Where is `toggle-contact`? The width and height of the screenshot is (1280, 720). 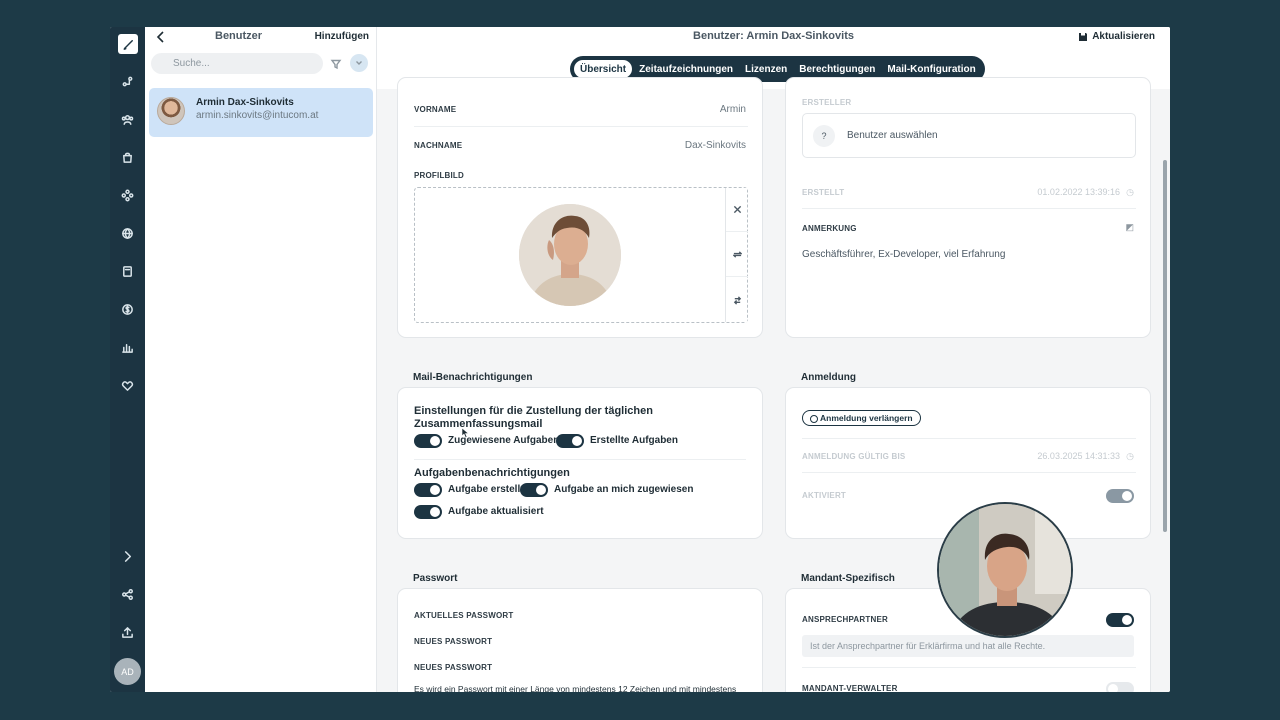 toggle-contact is located at coordinates (1120, 620).